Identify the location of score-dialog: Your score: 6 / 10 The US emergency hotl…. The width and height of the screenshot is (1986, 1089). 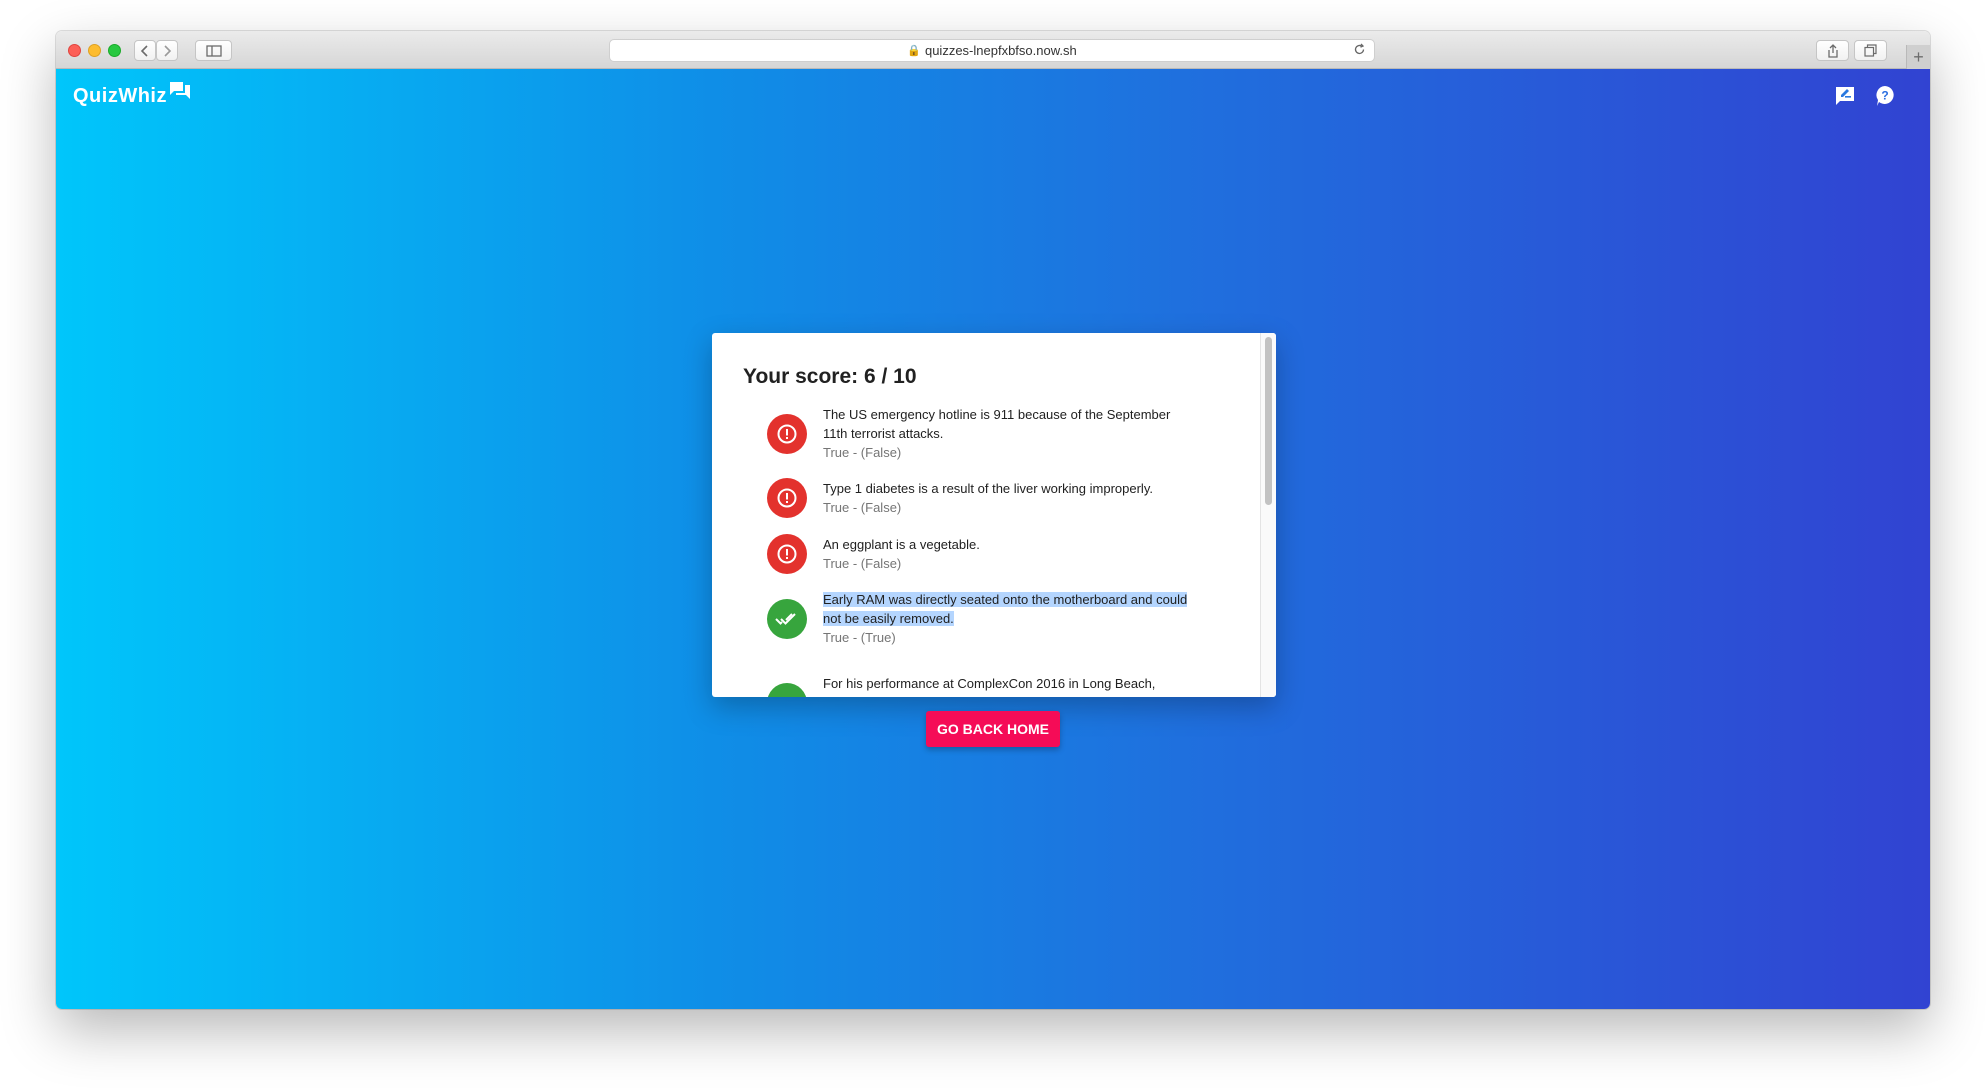
(994, 515).